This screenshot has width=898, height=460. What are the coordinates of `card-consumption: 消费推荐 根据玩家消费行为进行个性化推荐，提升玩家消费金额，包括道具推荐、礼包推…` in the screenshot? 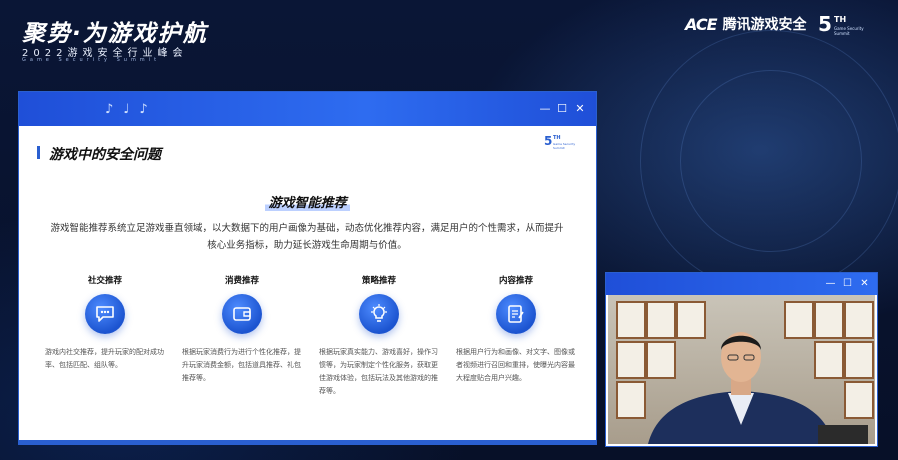 It's located at (242, 329).